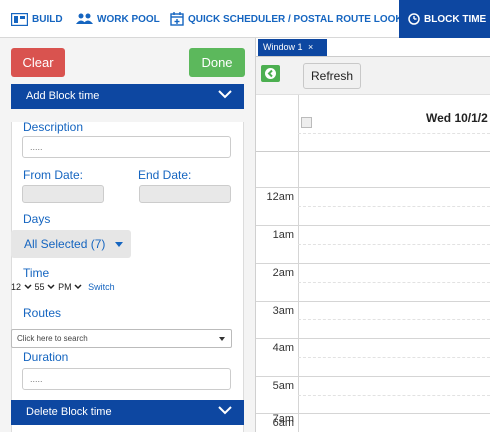  What do you see at coordinates (37, 219) in the screenshot?
I see `days-label: Days` at bounding box center [37, 219].